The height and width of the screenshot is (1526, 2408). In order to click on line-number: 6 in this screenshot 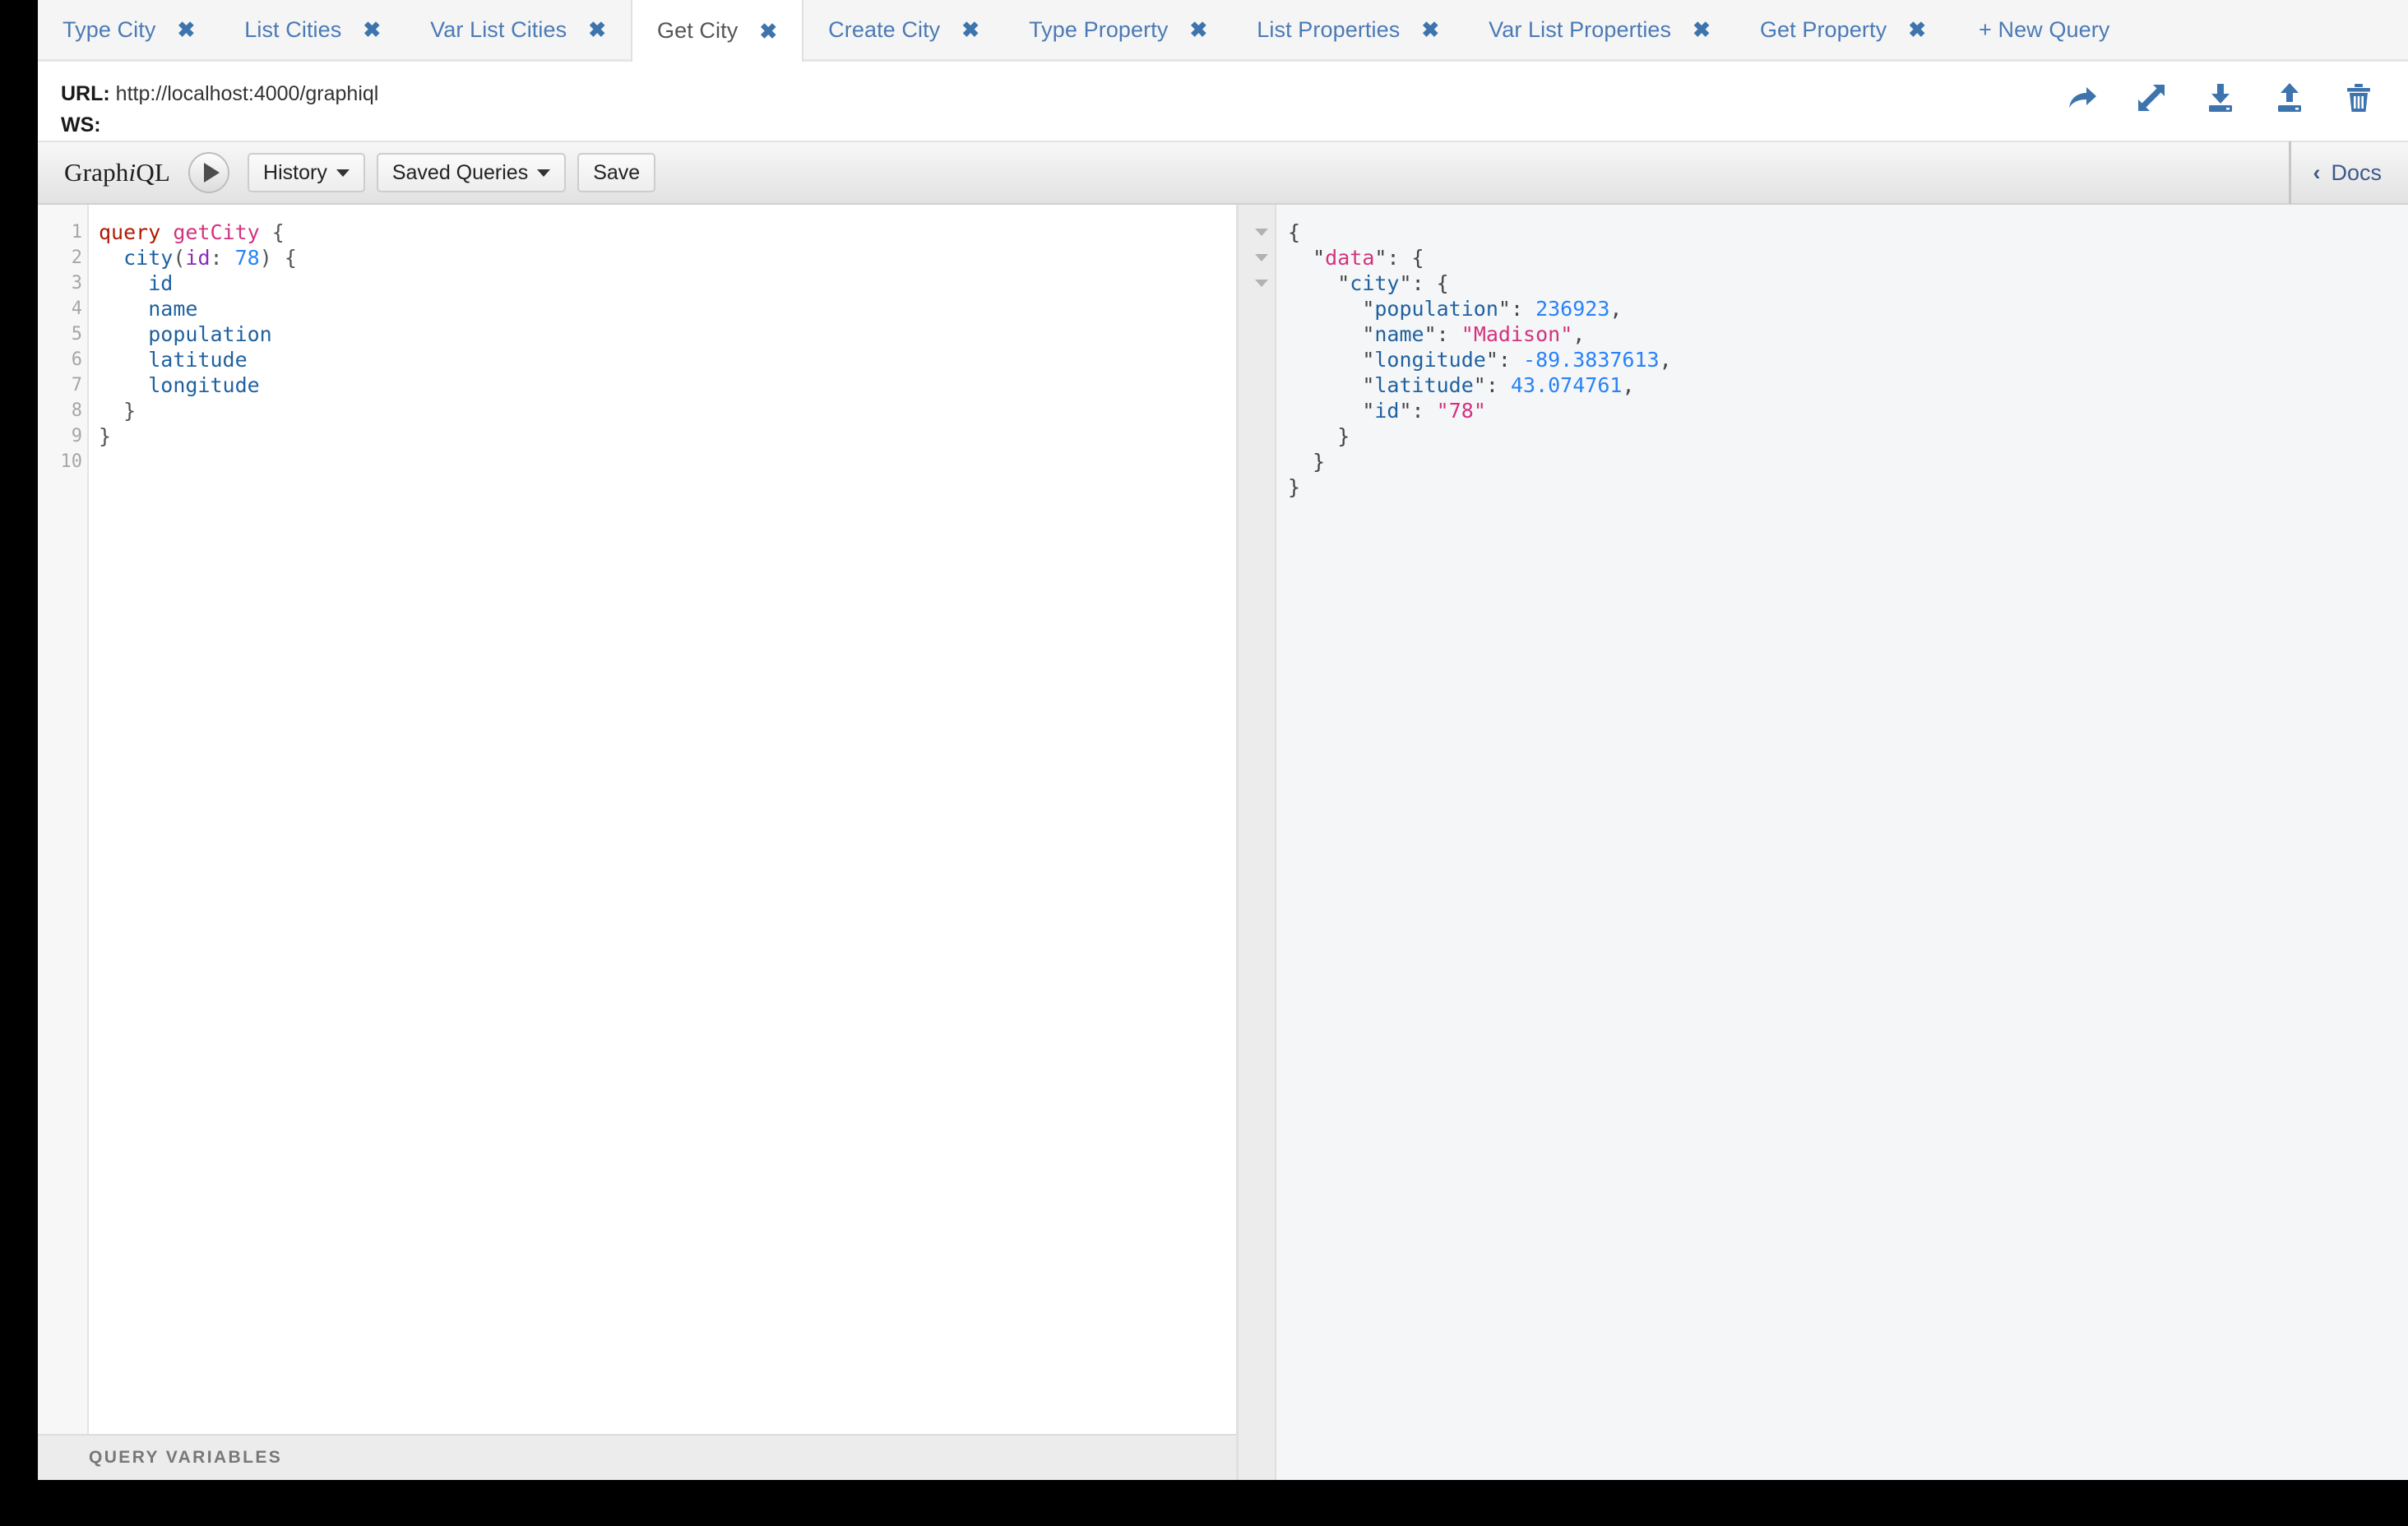, I will do `click(76, 359)`.